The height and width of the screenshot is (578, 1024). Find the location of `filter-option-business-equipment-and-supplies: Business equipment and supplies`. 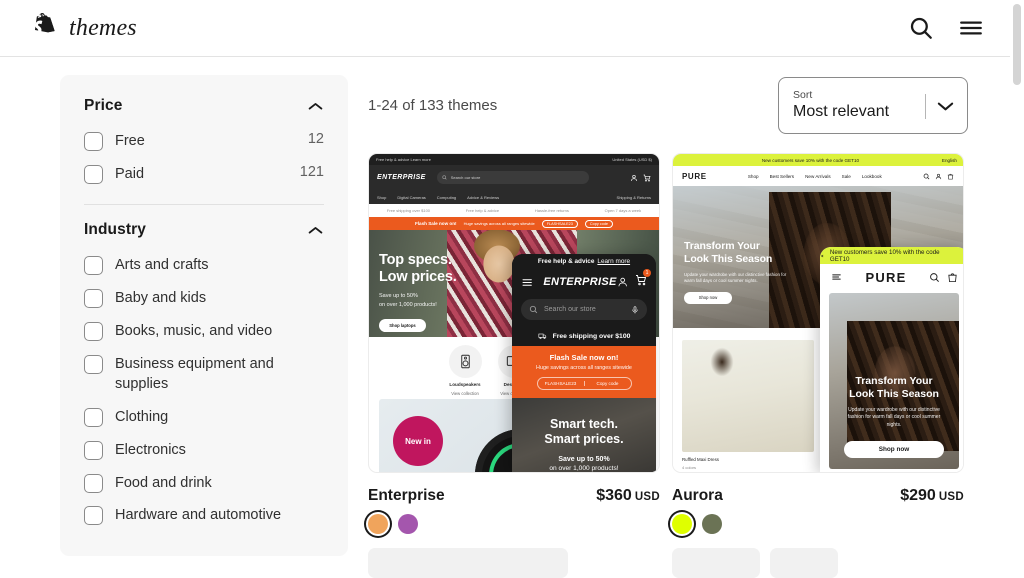

filter-option-business-equipment-and-supplies: Business equipment and supplies is located at coordinates (204, 374).